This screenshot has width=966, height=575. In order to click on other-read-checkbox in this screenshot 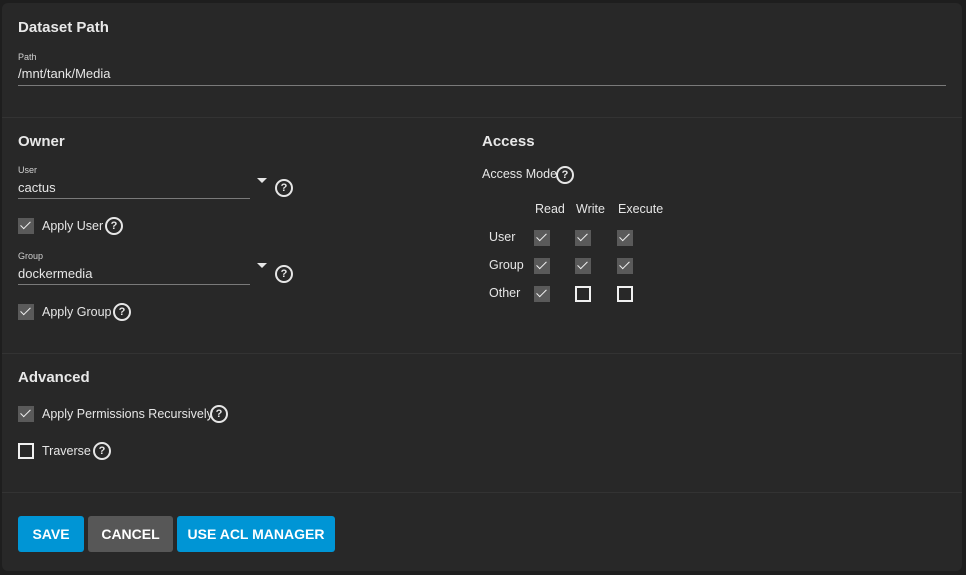, I will do `click(542, 294)`.